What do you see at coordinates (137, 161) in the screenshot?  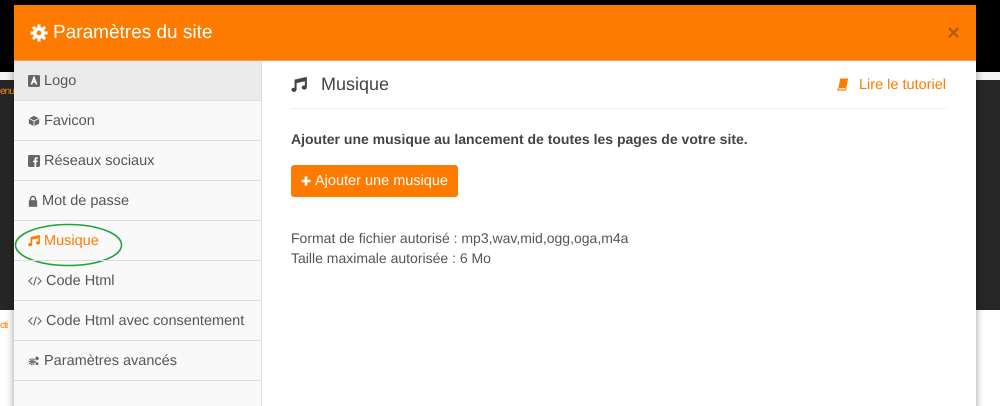 I see `sidebar-item: Réseaux sociaux` at bounding box center [137, 161].